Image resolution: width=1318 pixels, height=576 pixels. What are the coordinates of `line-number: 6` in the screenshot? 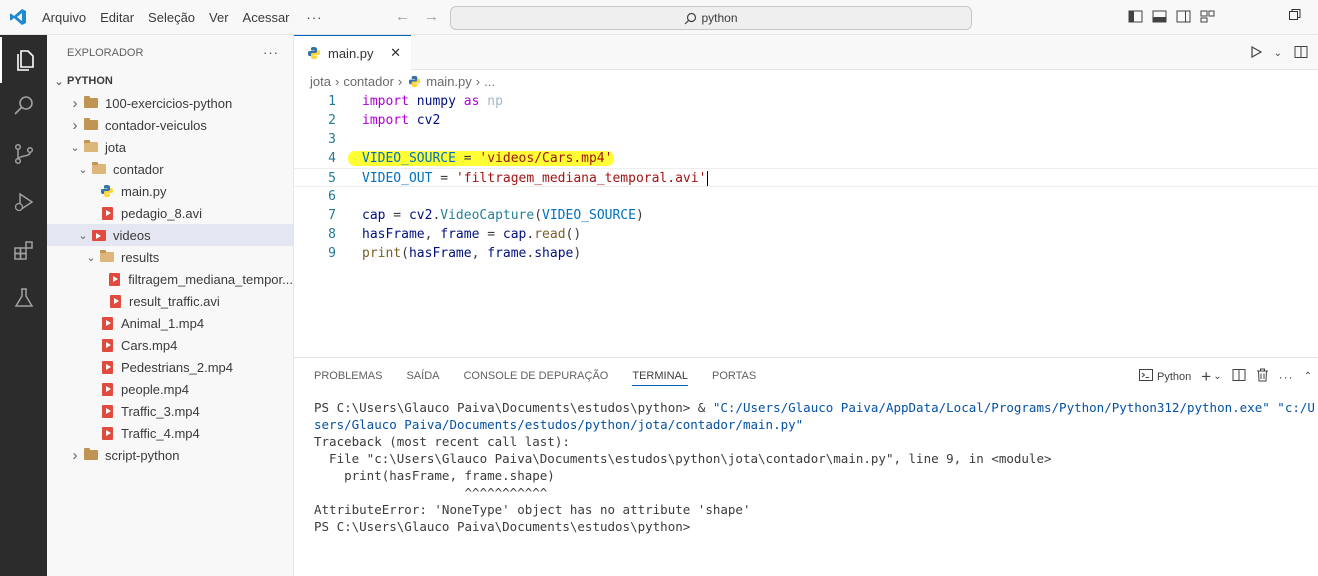 It's located at (332, 196).